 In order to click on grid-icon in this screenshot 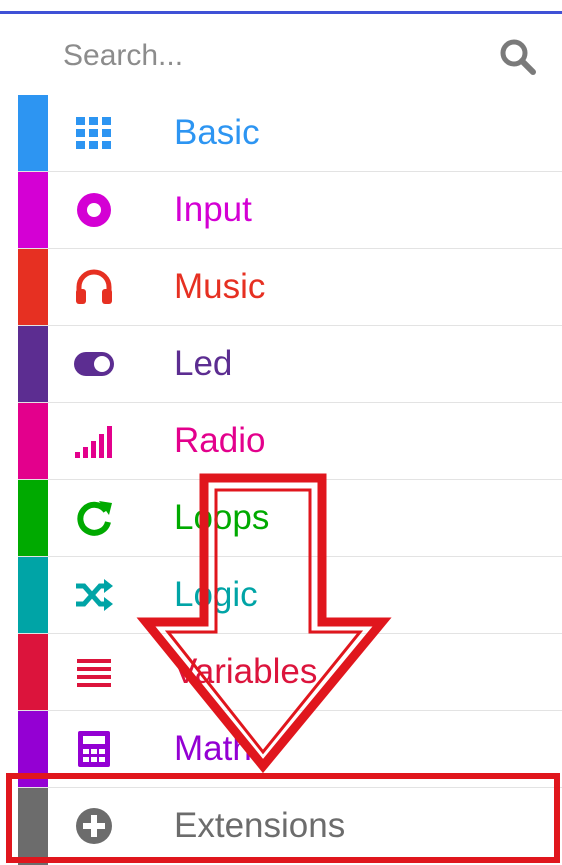, I will do `click(93, 133)`.